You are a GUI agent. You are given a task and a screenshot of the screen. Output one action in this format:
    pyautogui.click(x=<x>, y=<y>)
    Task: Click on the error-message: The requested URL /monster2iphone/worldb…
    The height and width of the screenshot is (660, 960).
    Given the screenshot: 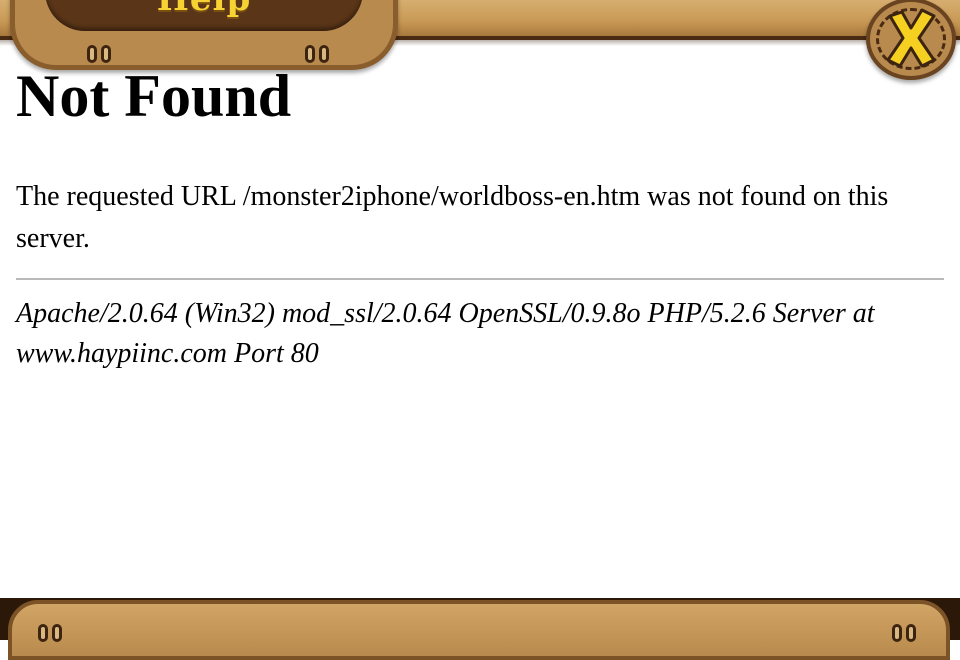 What is the action you would take?
    pyautogui.click(x=452, y=217)
    